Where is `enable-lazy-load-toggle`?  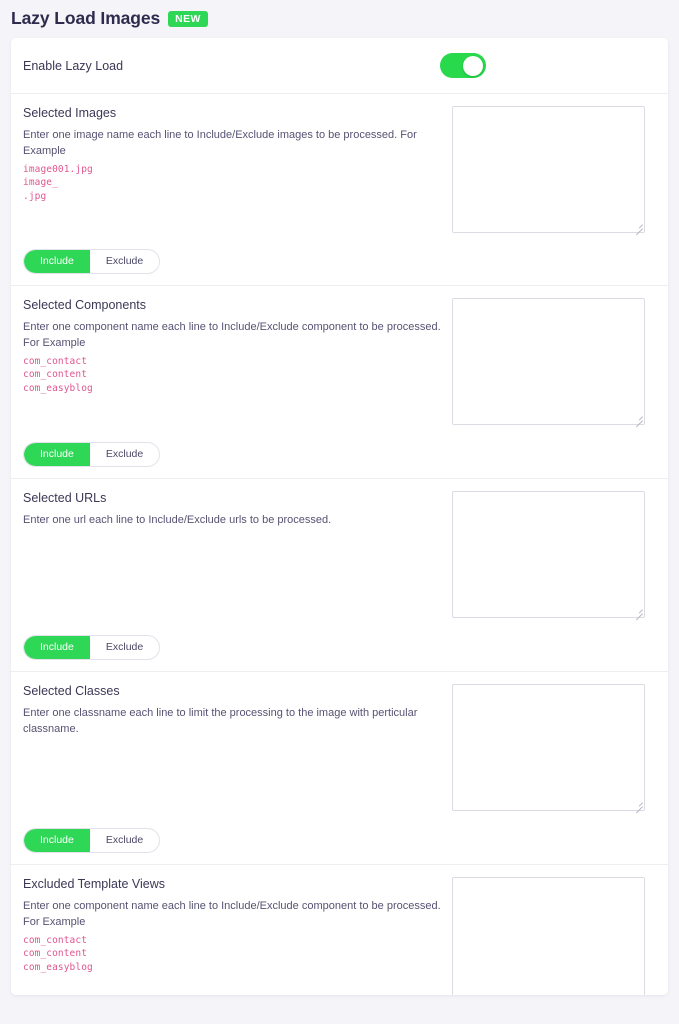 enable-lazy-load-toggle is located at coordinates (463, 65).